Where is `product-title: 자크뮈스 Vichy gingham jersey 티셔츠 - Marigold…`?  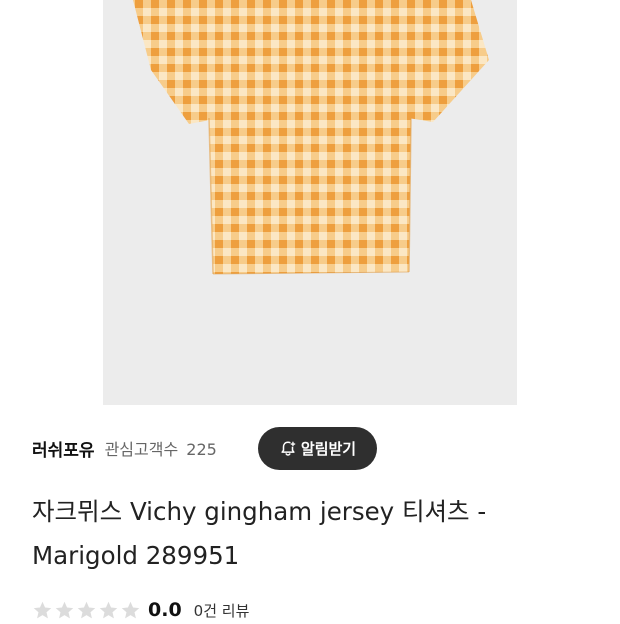 product-title: 자크뮈스 Vichy gingham jersey 티셔츠 - Marigold… is located at coordinates (259, 533).